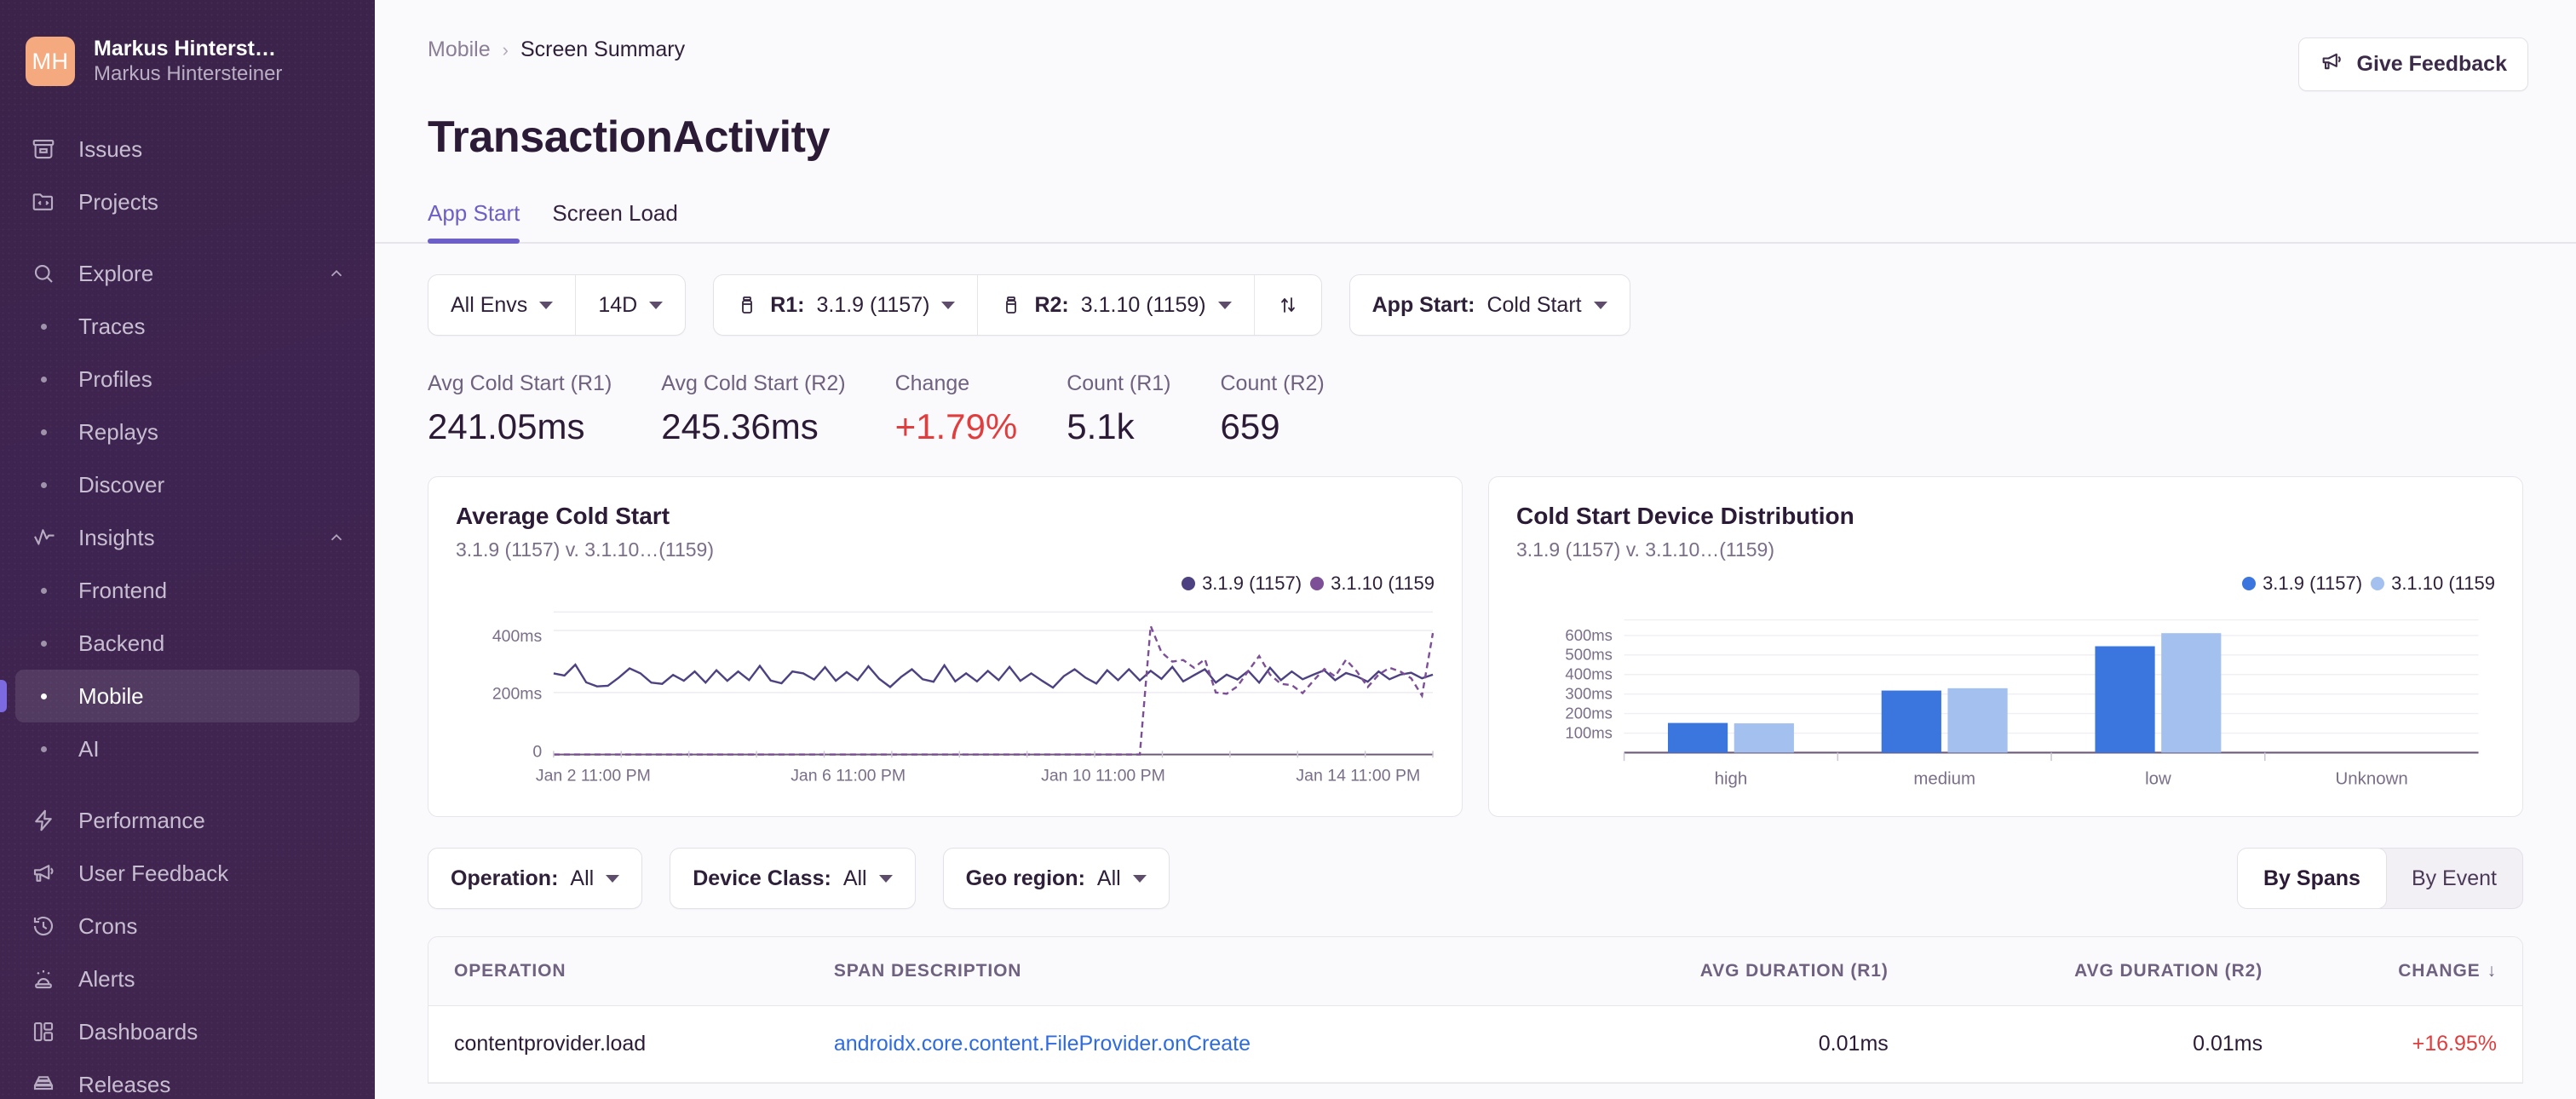 This screenshot has width=2576, height=1099. I want to click on top-bar: Mobile › Screen Summary Give Feedback, so click(1475, 46).